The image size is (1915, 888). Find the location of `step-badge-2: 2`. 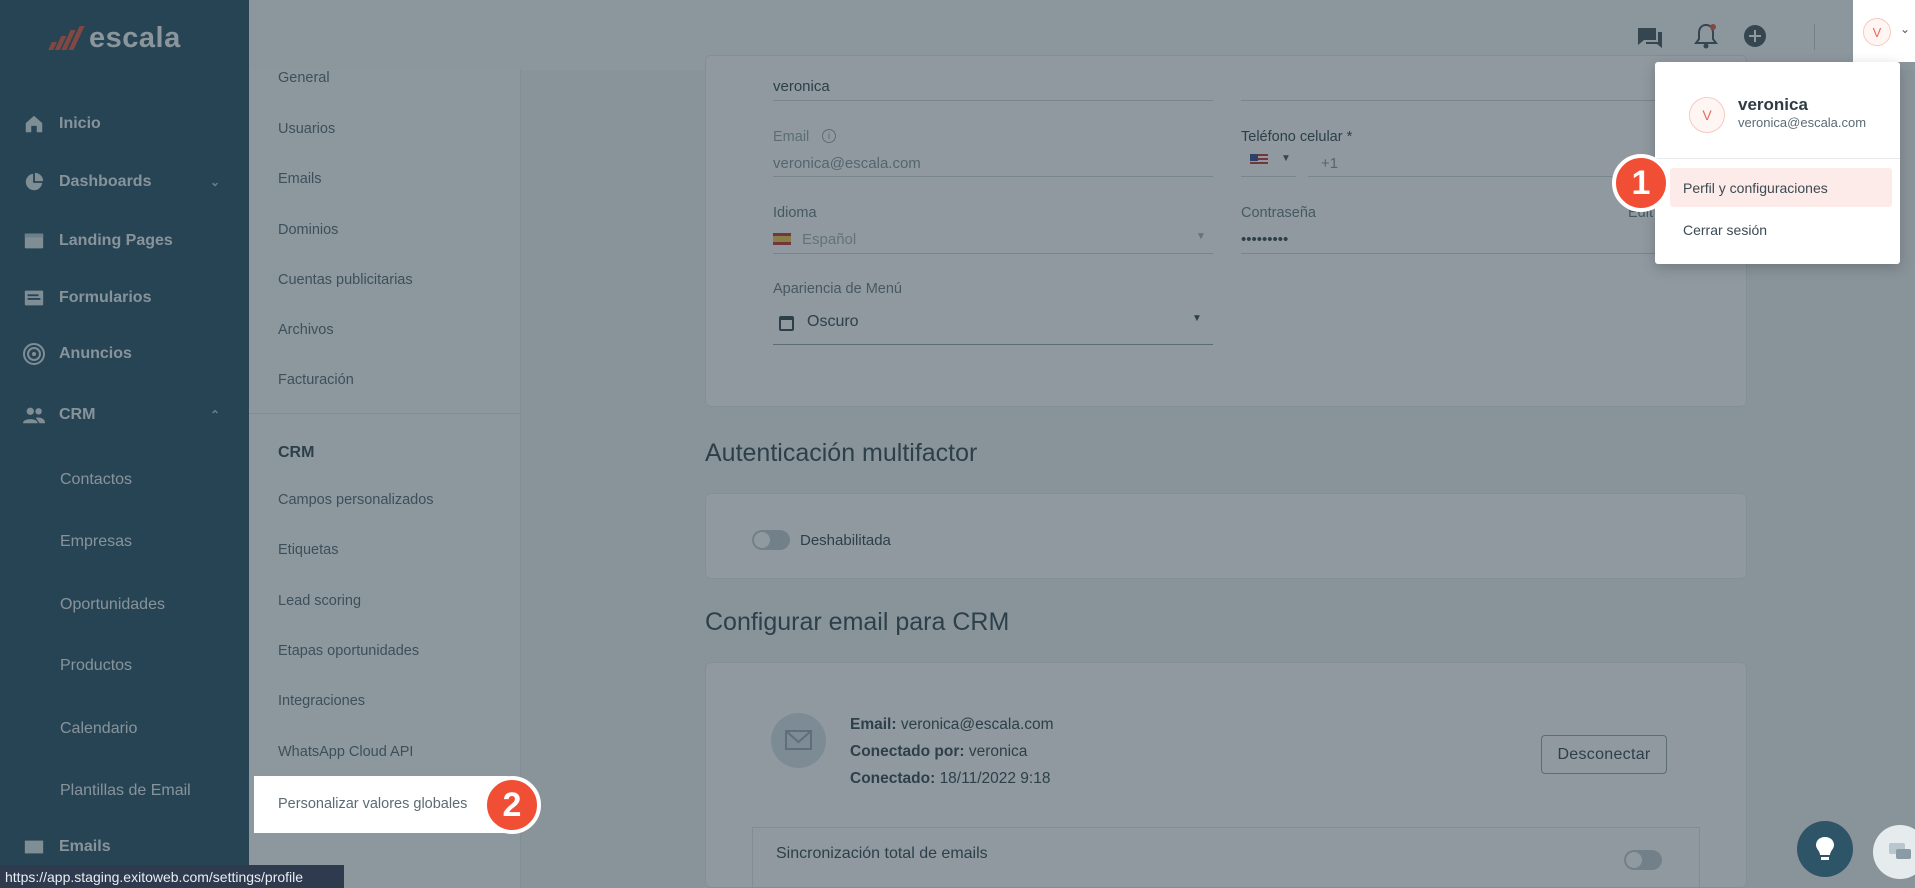

step-badge-2: 2 is located at coordinates (512, 805).